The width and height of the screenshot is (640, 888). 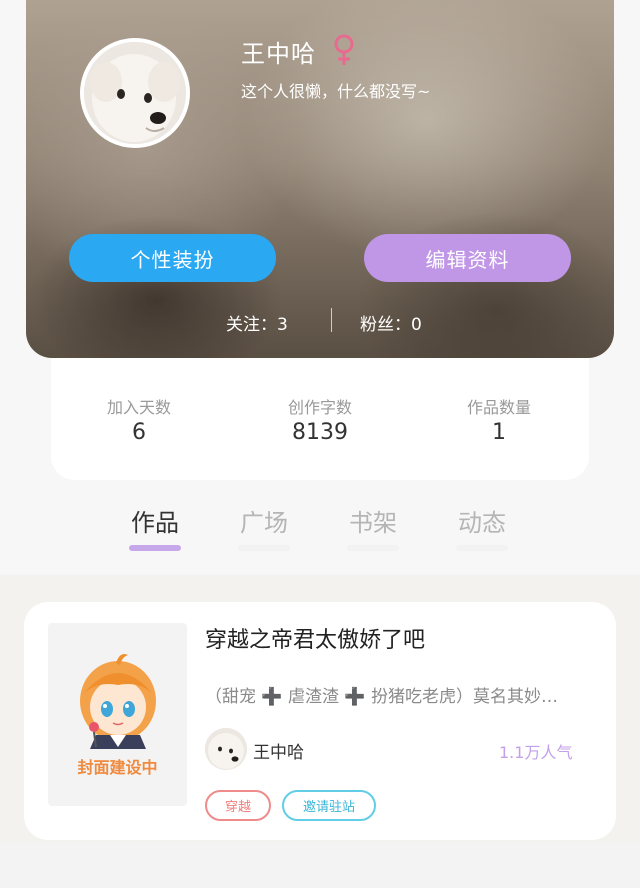 What do you see at coordinates (278, 54) in the screenshot?
I see `user-name: 王中哈` at bounding box center [278, 54].